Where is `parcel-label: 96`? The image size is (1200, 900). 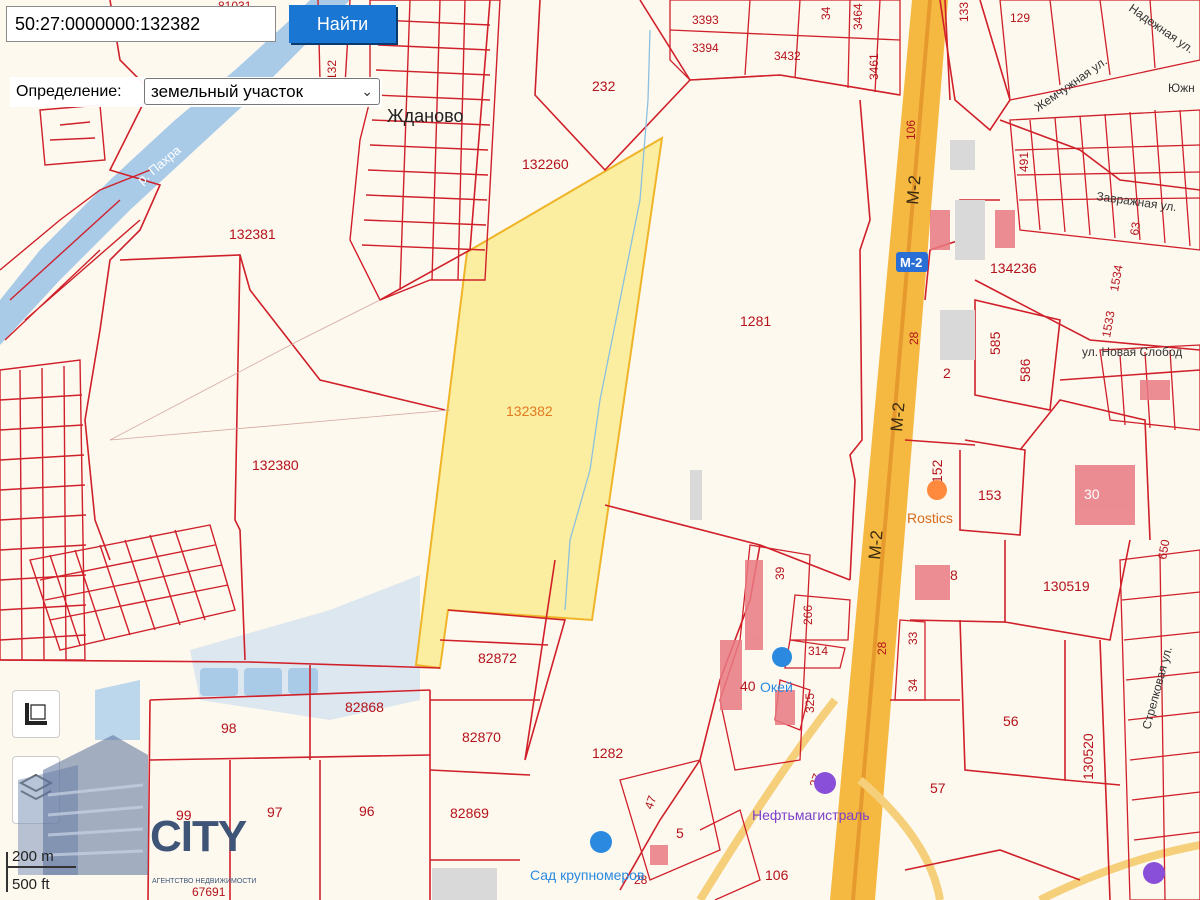
parcel-label: 96 is located at coordinates (367, 811).